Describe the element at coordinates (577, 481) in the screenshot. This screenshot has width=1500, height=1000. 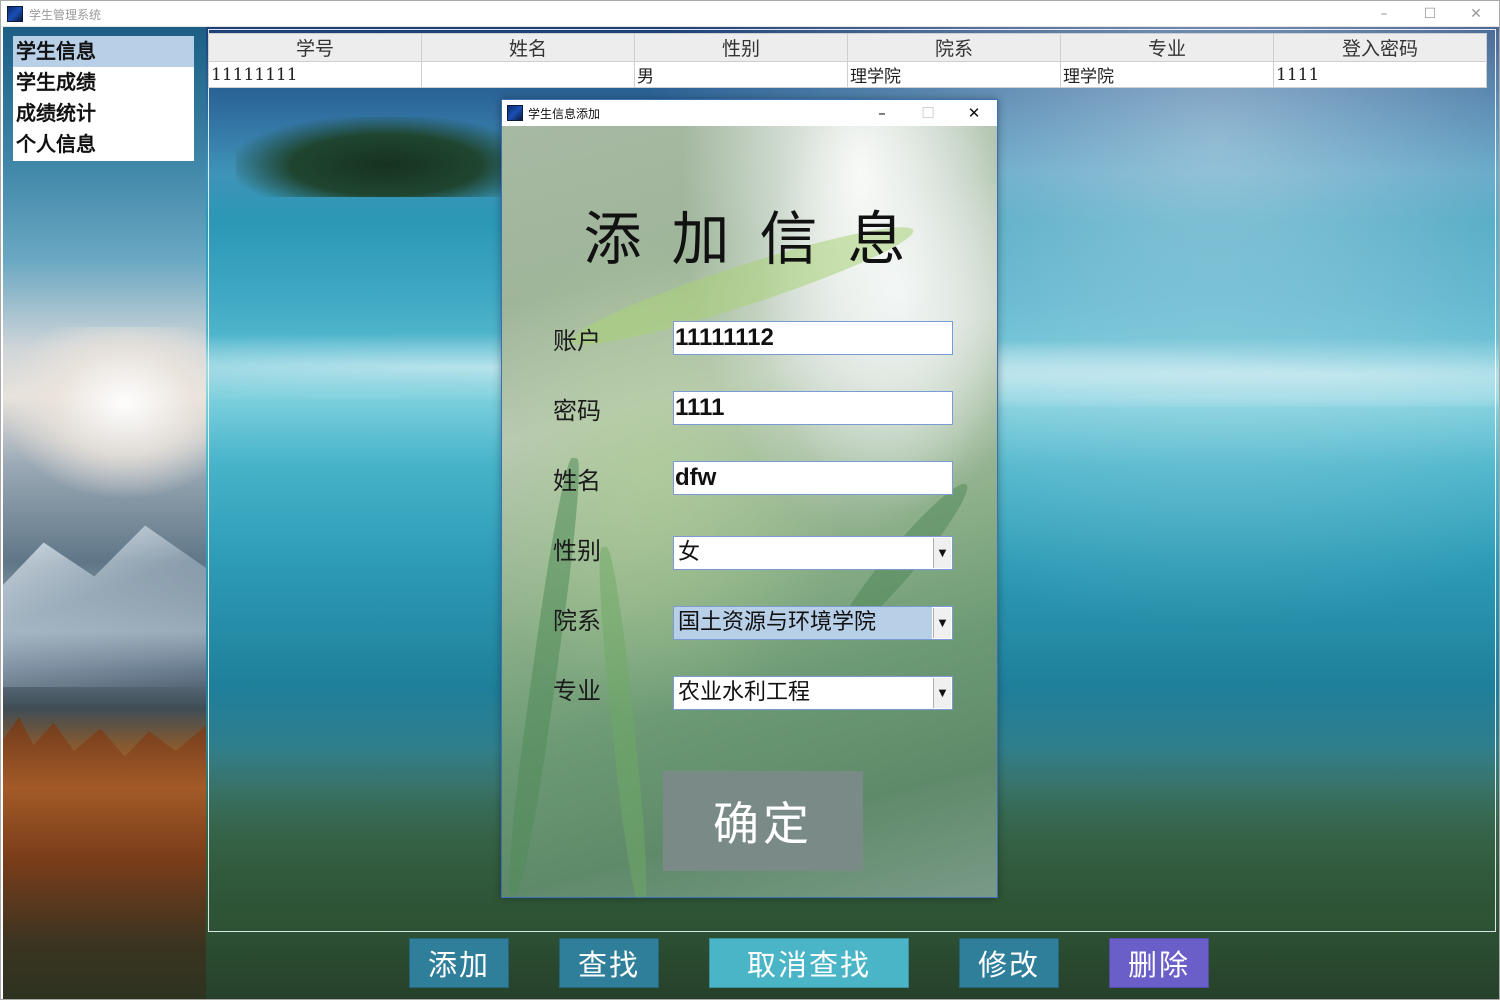
I see `name-label: 姓名` at that location.